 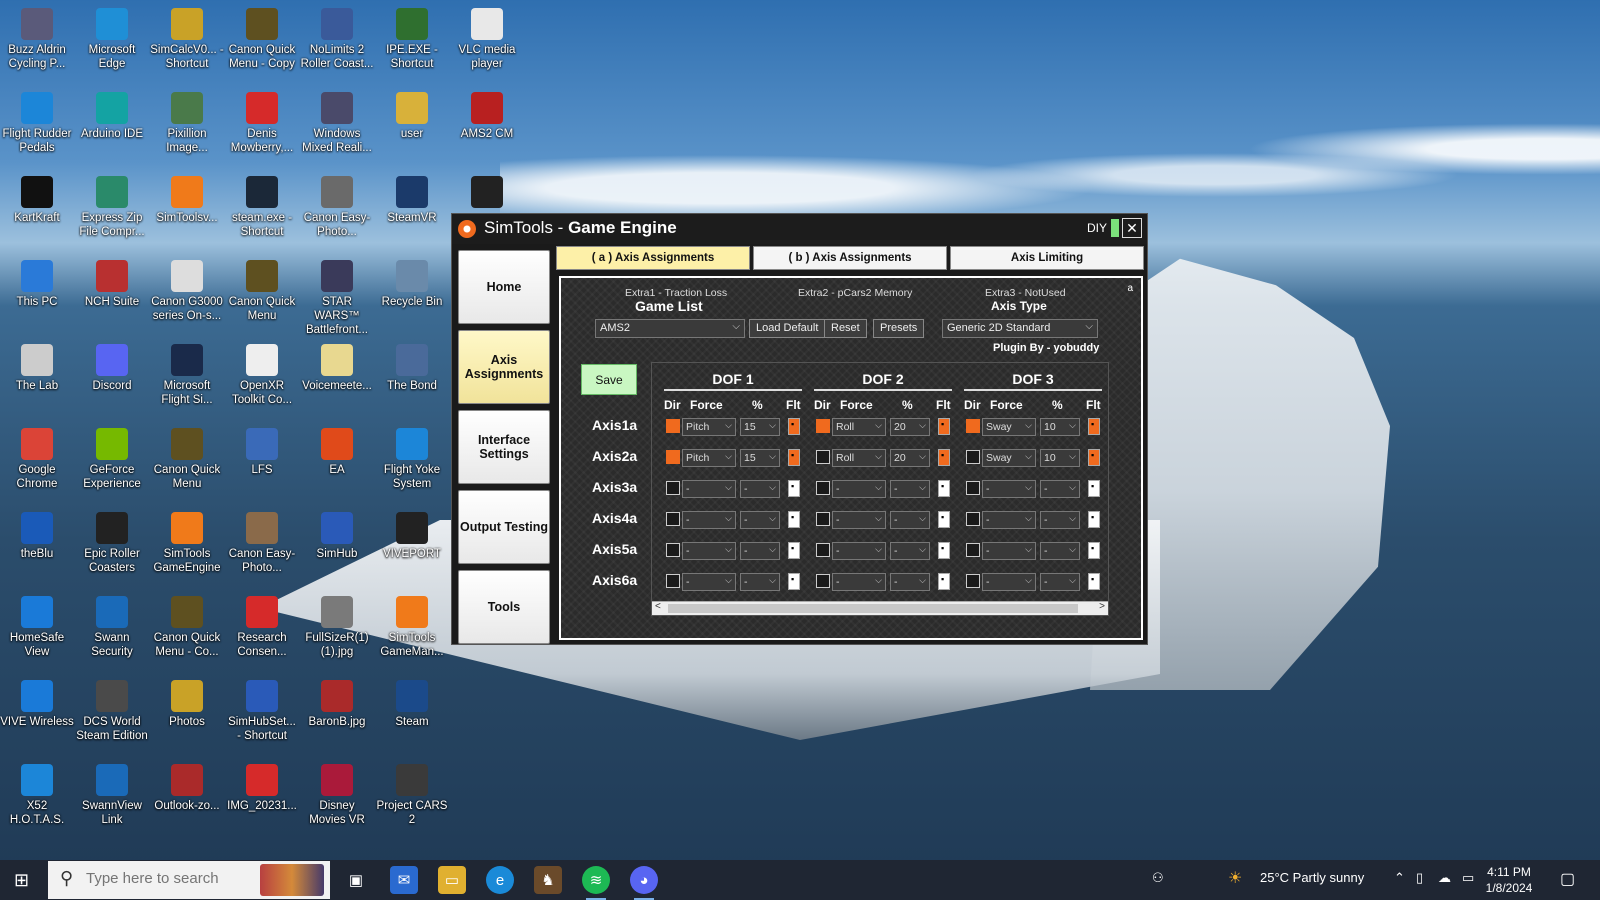 I want to click on nav-axis-assignments-button: Axis Assignments, so click(x=504, y=367).